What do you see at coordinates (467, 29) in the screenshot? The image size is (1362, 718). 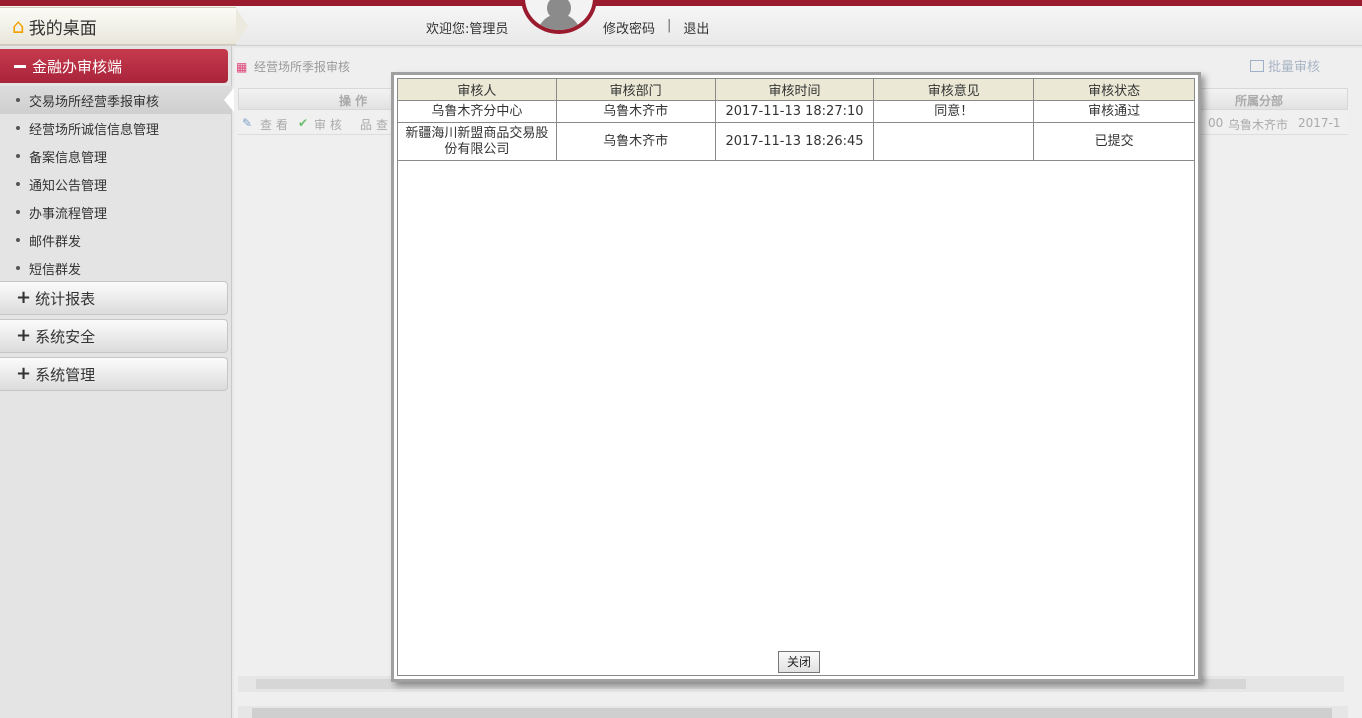 I see `welcome-text: 欢迎您:管理员` at bounding box center [467, 29].